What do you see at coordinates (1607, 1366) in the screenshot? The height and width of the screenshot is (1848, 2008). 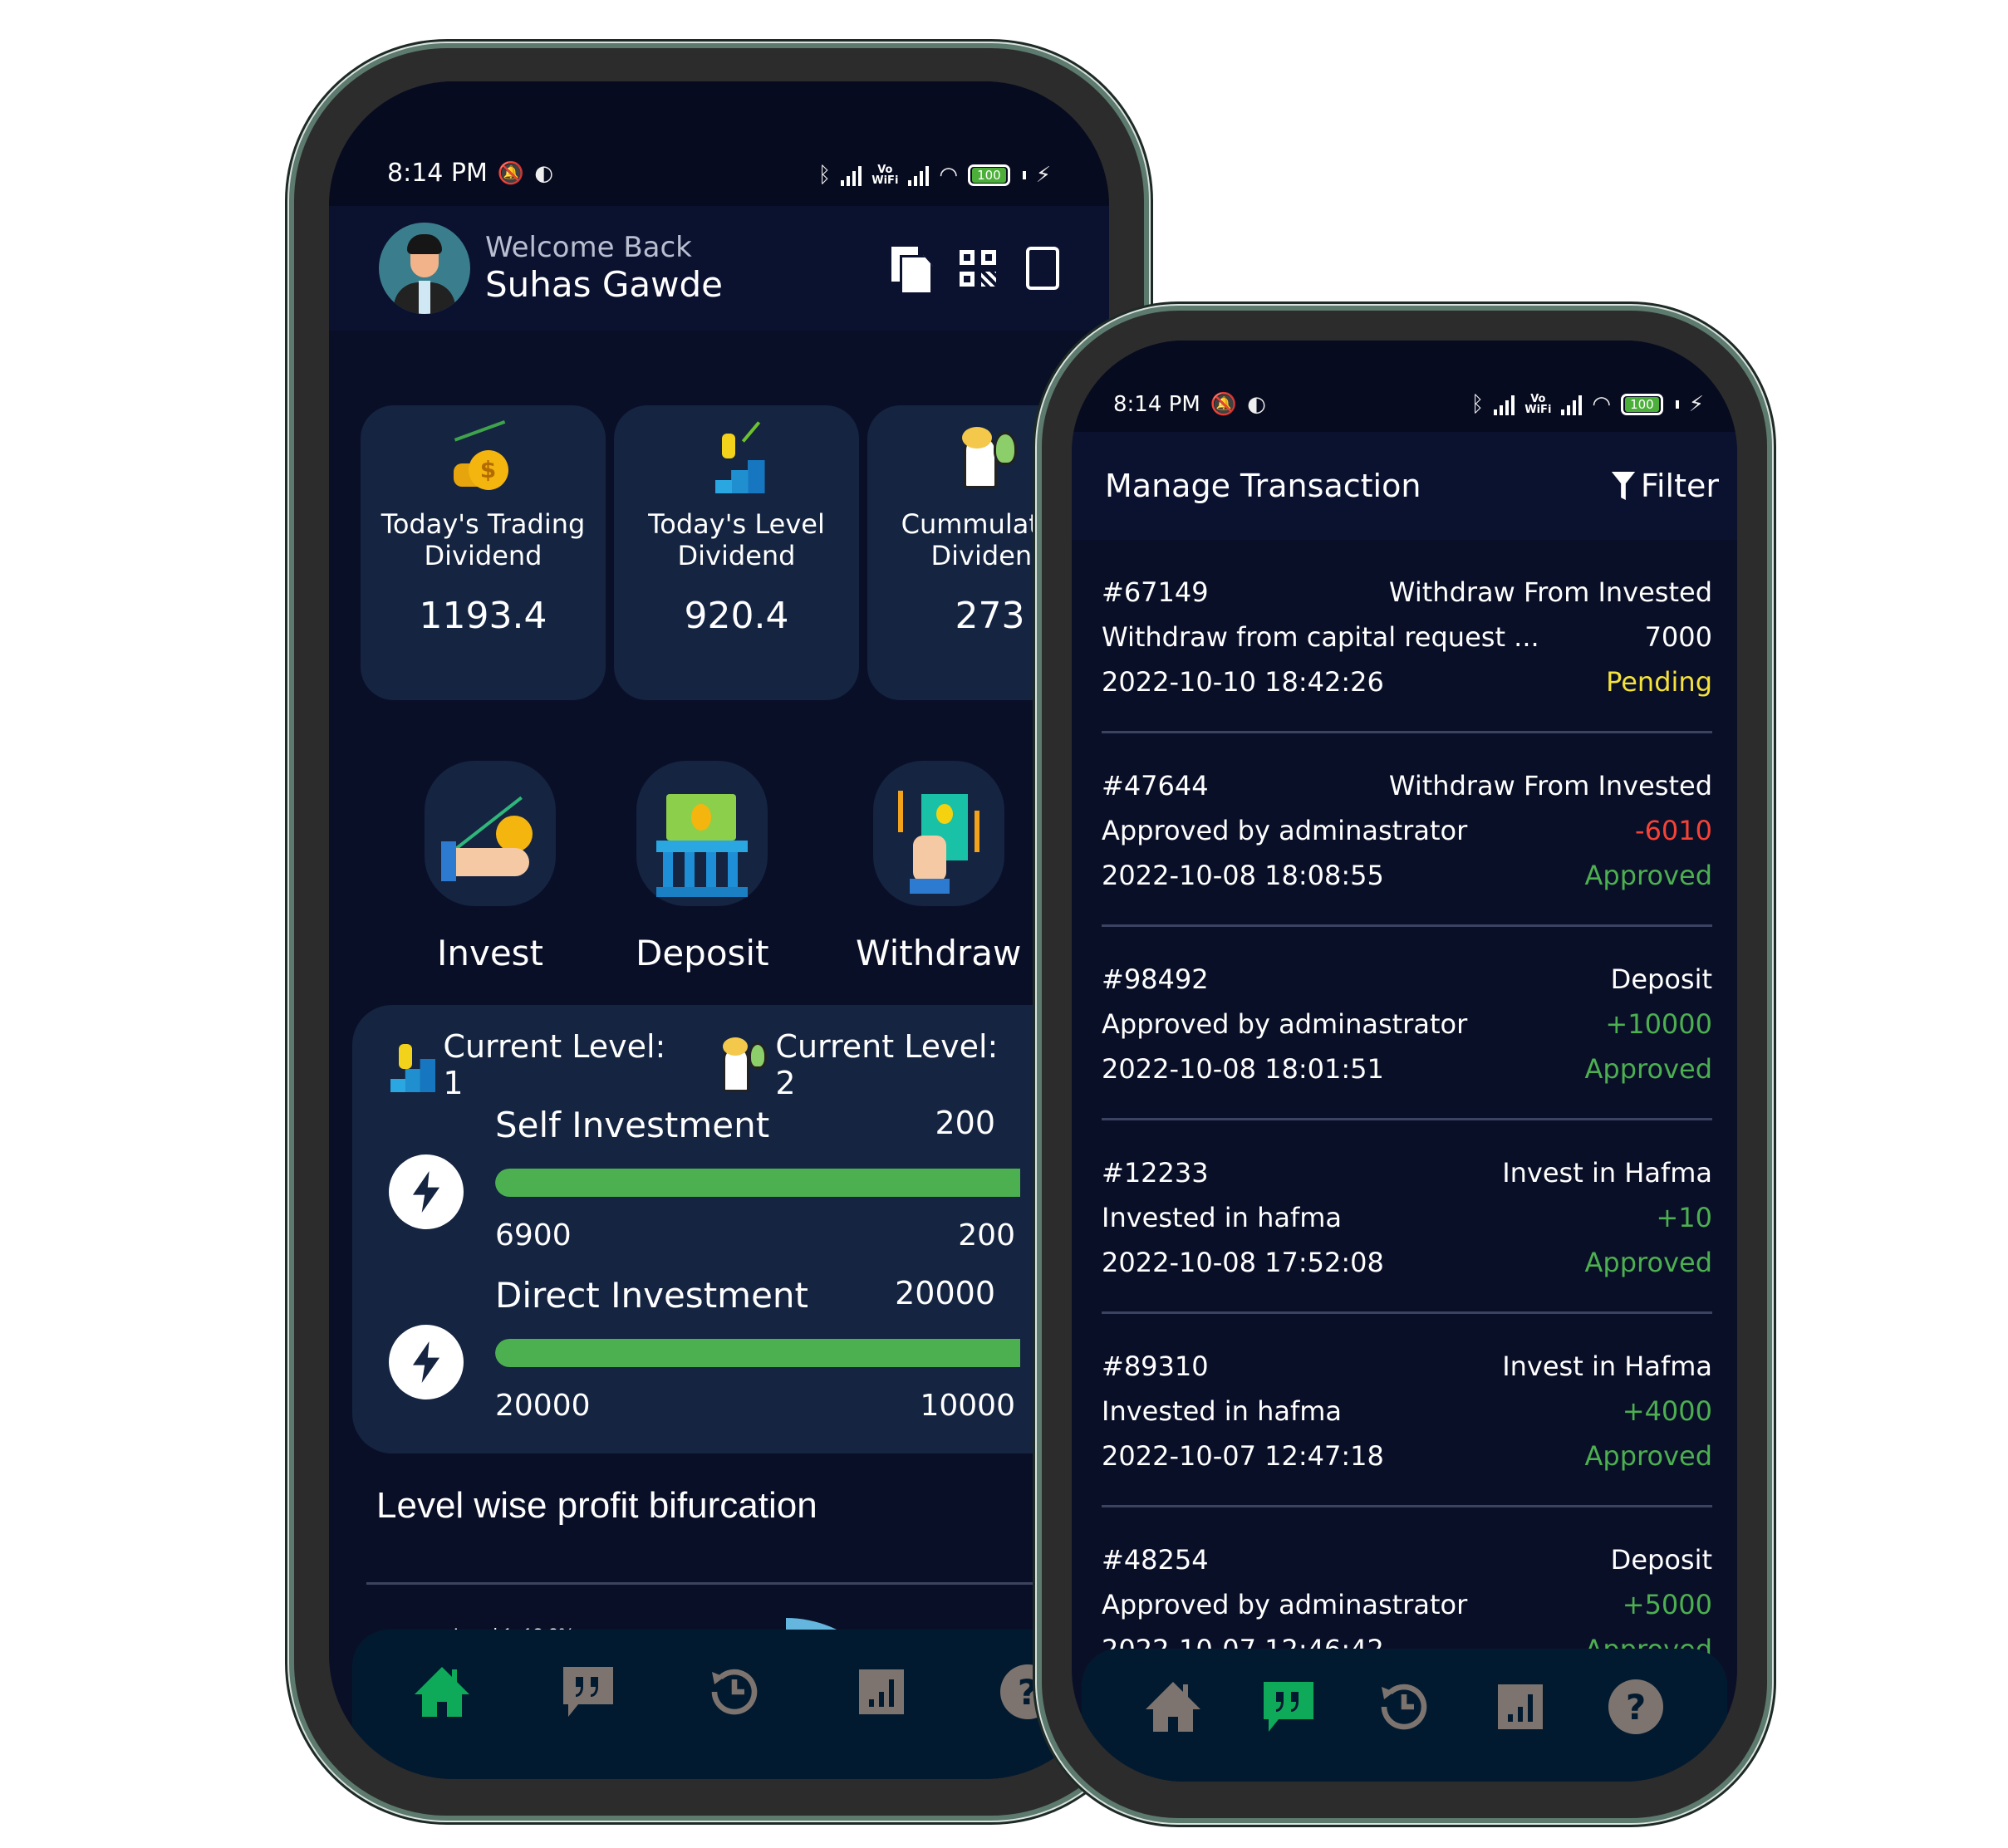 I see `transaction-type: Invest in Hafma` at bounding box center [1607, 1366].